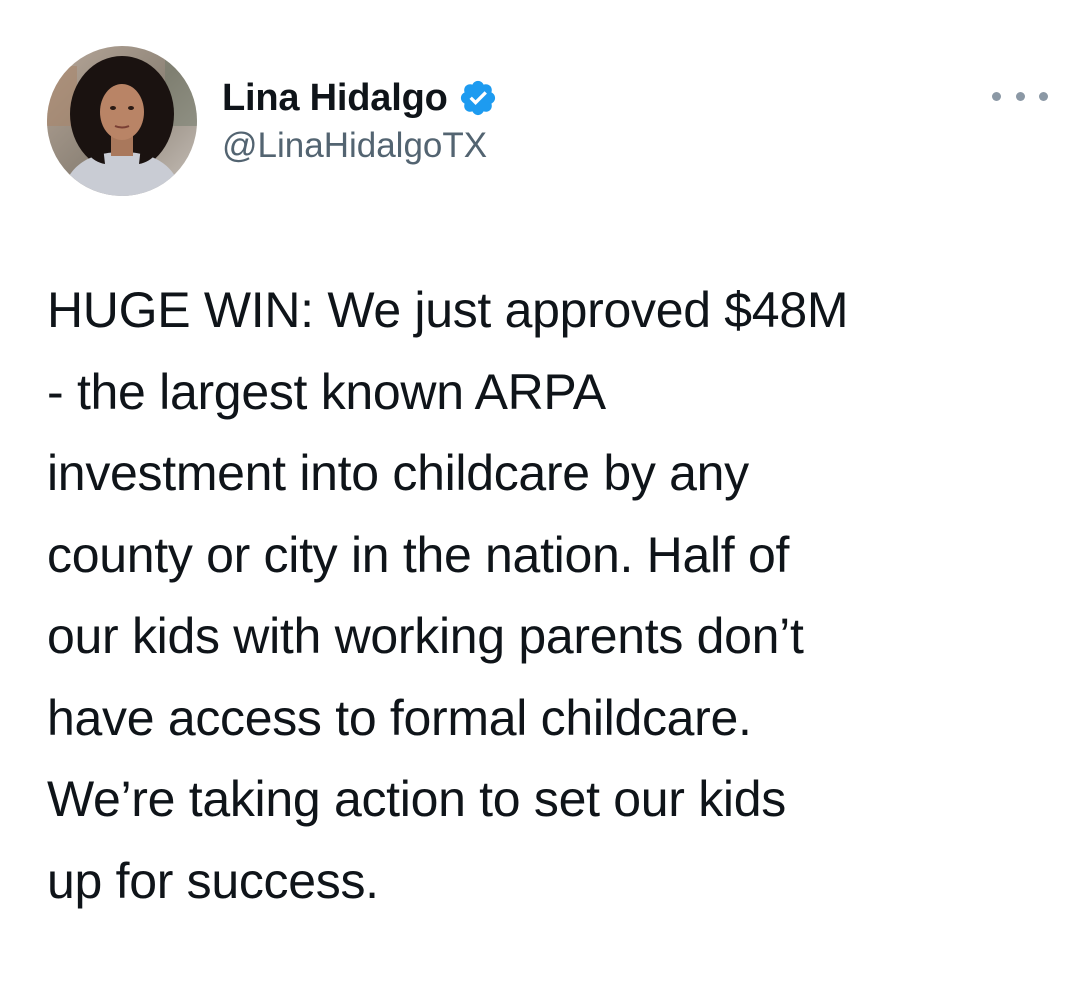  Describe the element at coordinates (416, 799) in the screenshot. I see `tweet-text-line: We’re taking action to set our kids` at that location.